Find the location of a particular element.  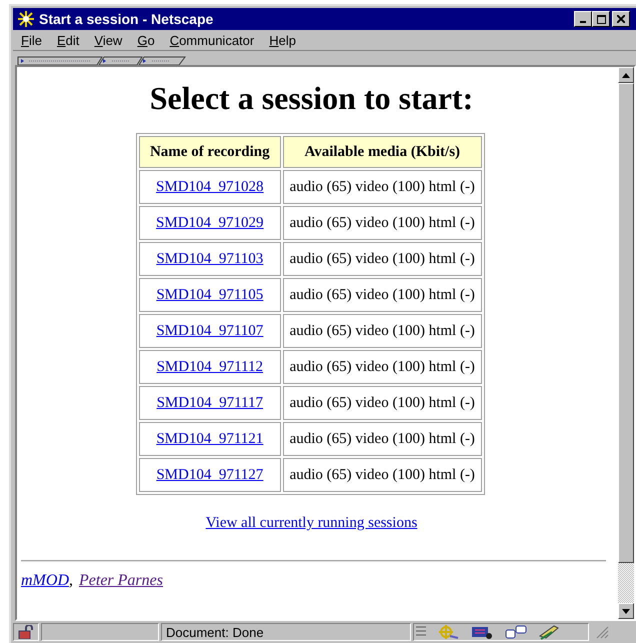

collapsed-toolbars-drawing is located at coordinates (102, 61).